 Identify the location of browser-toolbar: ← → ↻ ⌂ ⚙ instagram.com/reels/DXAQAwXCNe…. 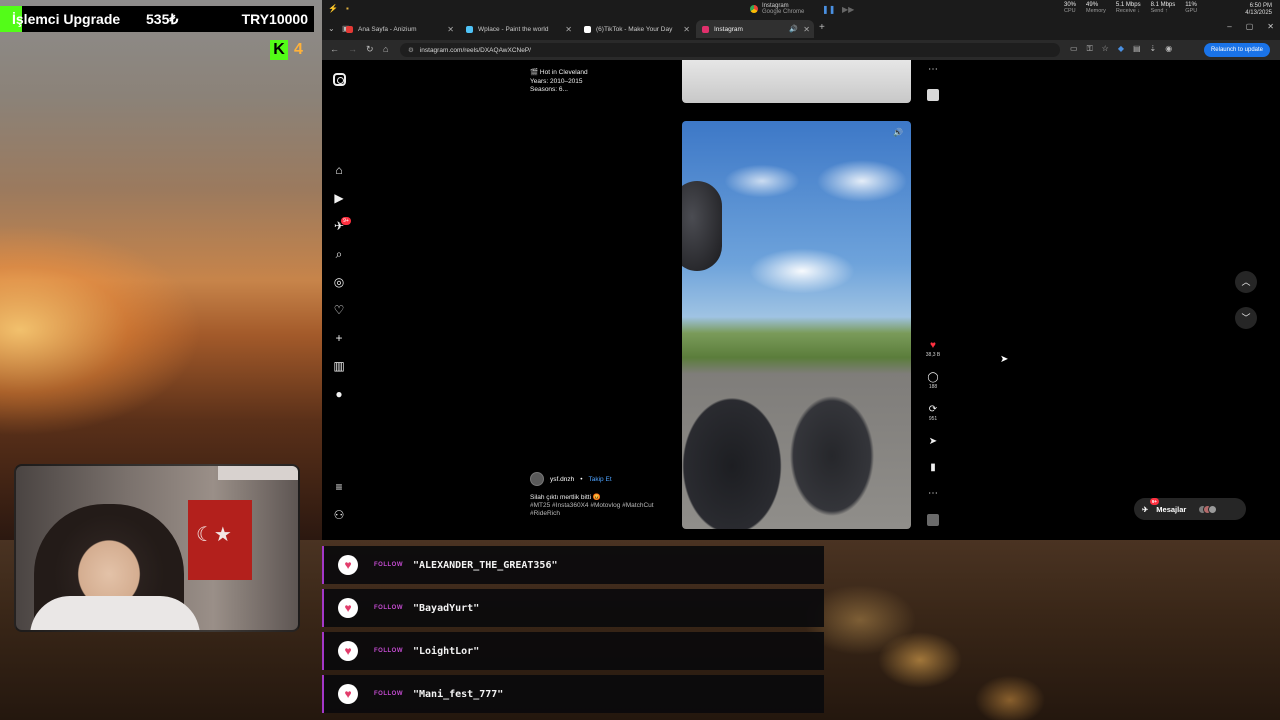
(801, 50).